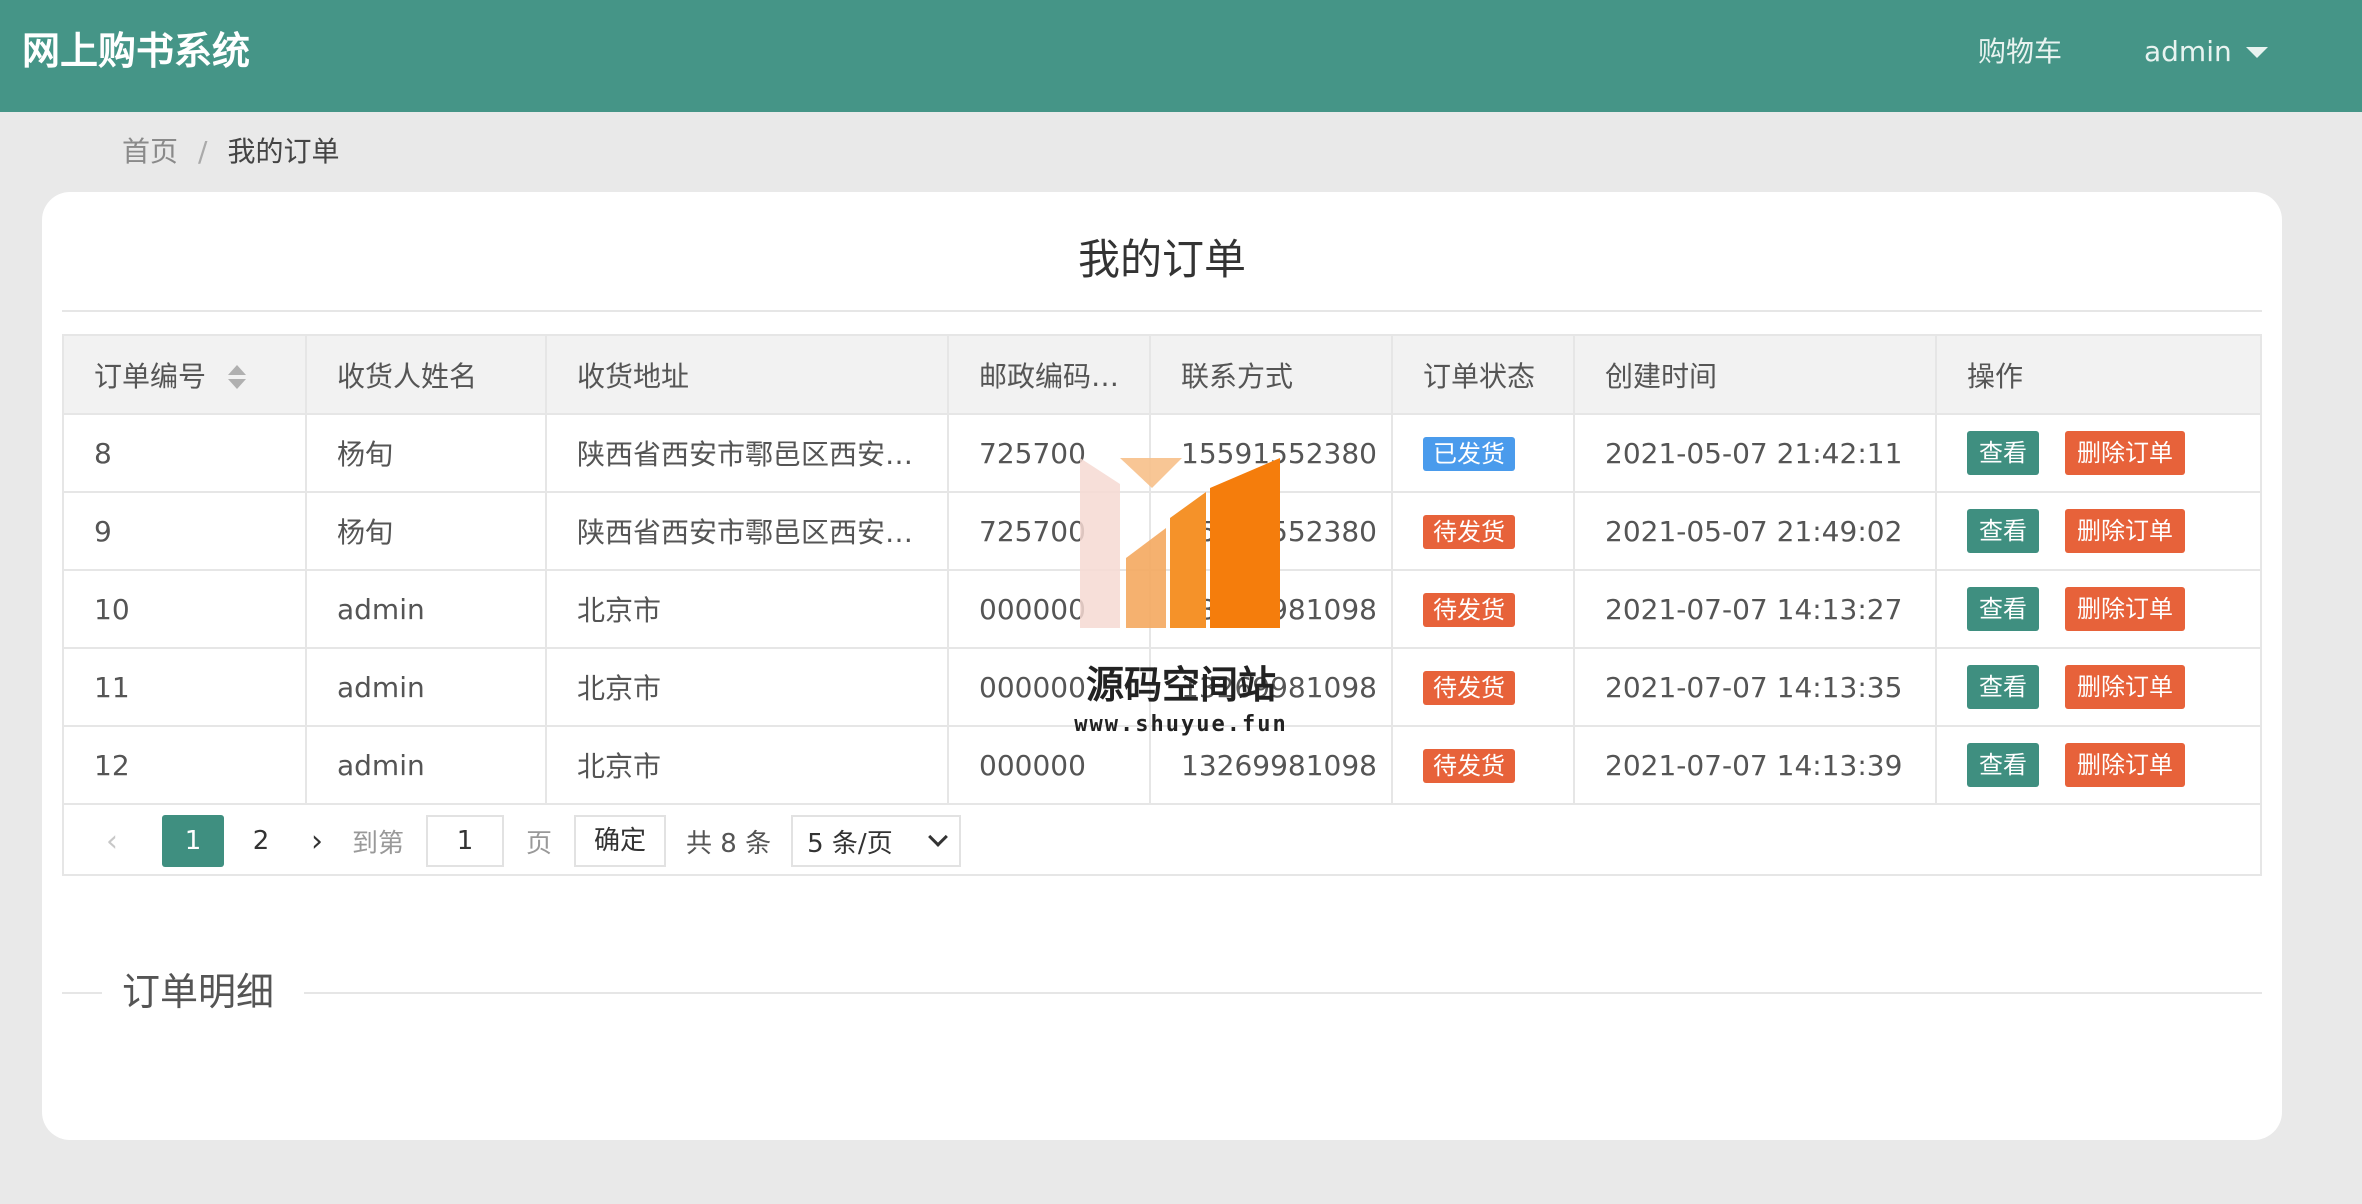  What do you see at coordinates (747, 375) in the screenshot?
I see `column-header-address: 收货地址` at bounding box center [747, 375].